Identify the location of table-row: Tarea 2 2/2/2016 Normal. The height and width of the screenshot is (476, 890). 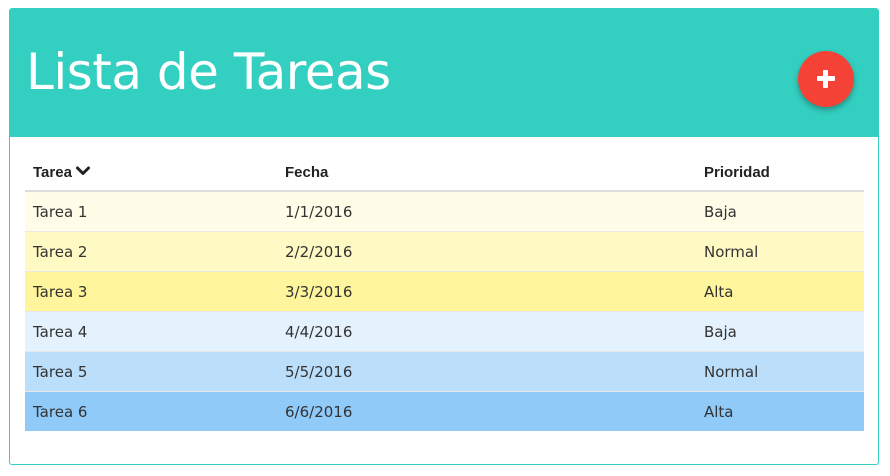
(444, 251).